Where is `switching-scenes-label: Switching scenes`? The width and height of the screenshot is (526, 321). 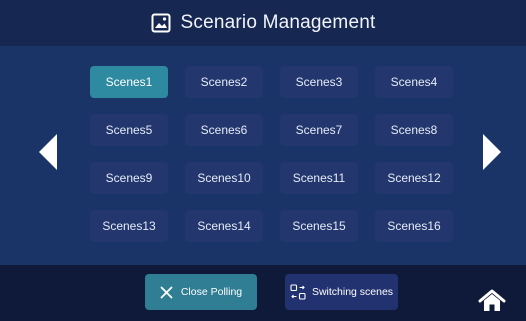
switching-scenes-label: Switching scenes is located at coordinates (352, 292).